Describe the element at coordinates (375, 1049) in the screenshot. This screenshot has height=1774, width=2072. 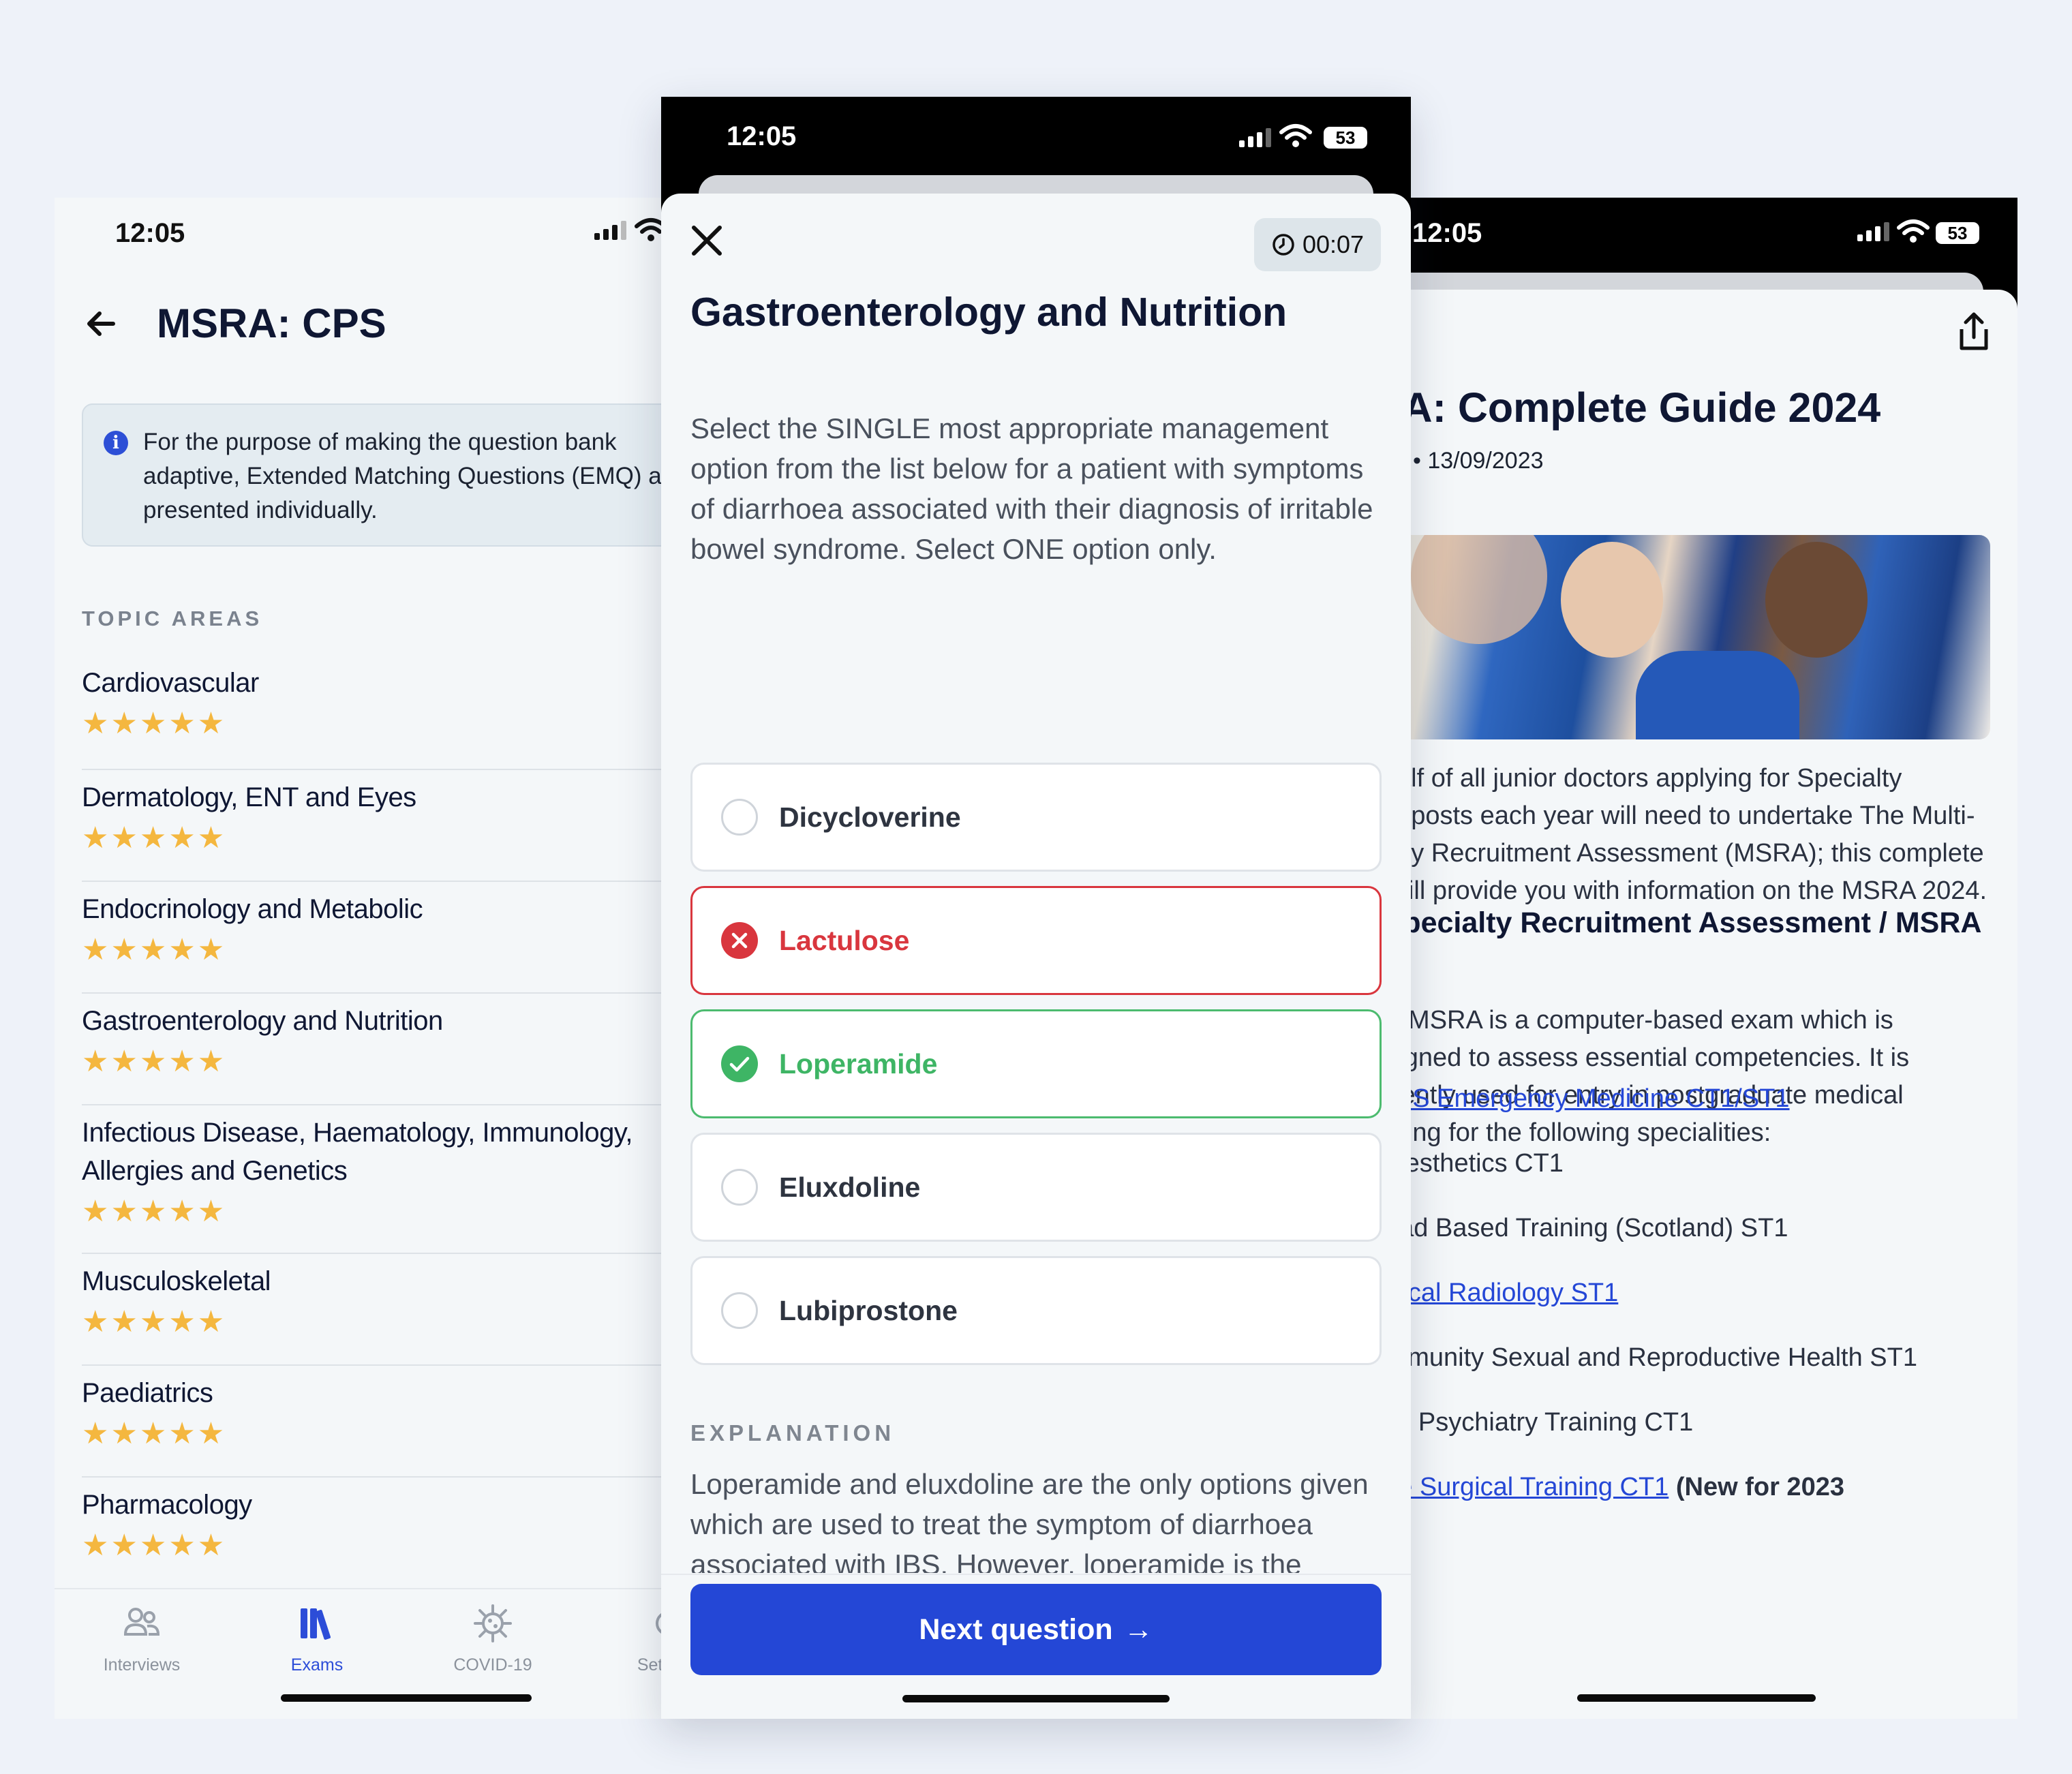
I see `topic-item: Gastroenterology and Nutrition ★★★★★` at that location.